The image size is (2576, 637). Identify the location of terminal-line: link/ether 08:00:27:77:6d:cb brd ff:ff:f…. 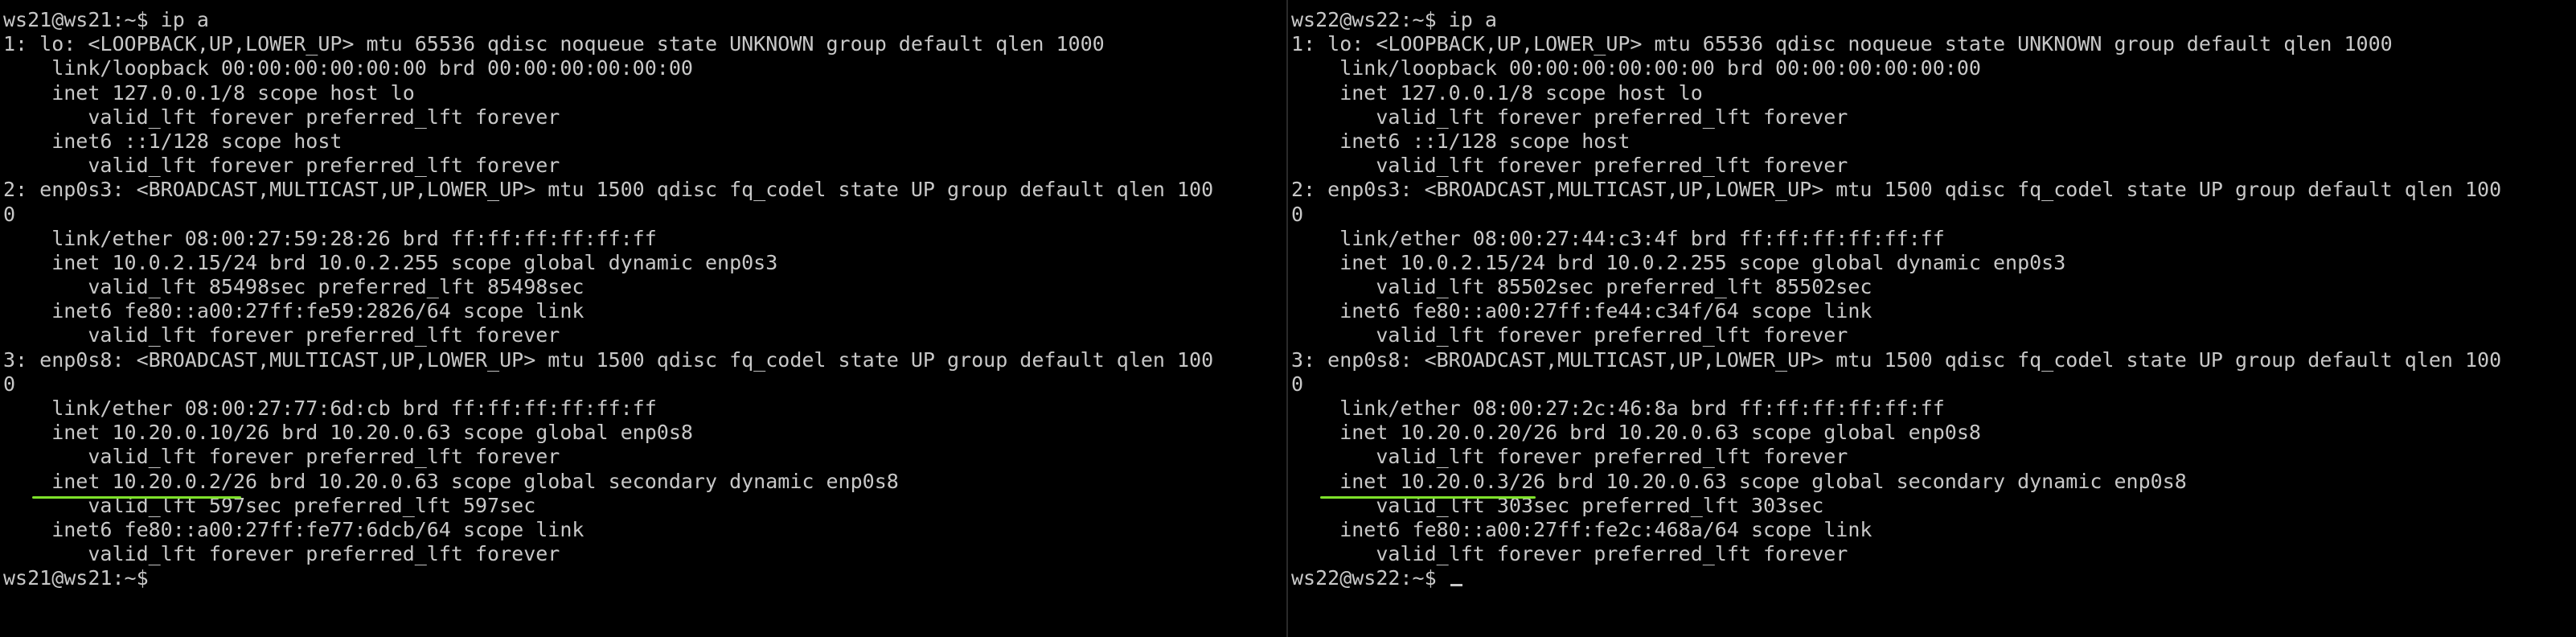
(330, 408).